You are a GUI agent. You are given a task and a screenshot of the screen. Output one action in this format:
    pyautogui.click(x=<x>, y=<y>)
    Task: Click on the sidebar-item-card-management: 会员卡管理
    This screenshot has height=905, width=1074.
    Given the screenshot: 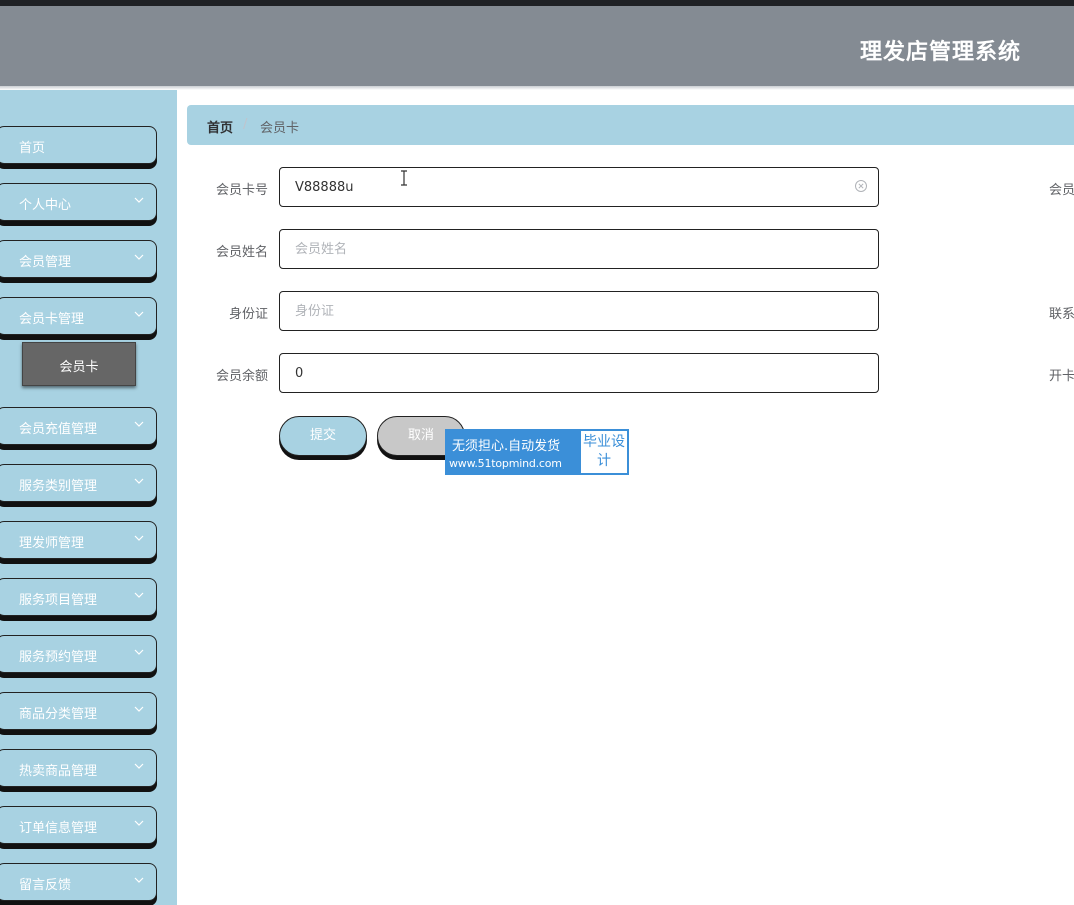 What is the action you would take?
    pyautogui.click(x=78, y=316)
    